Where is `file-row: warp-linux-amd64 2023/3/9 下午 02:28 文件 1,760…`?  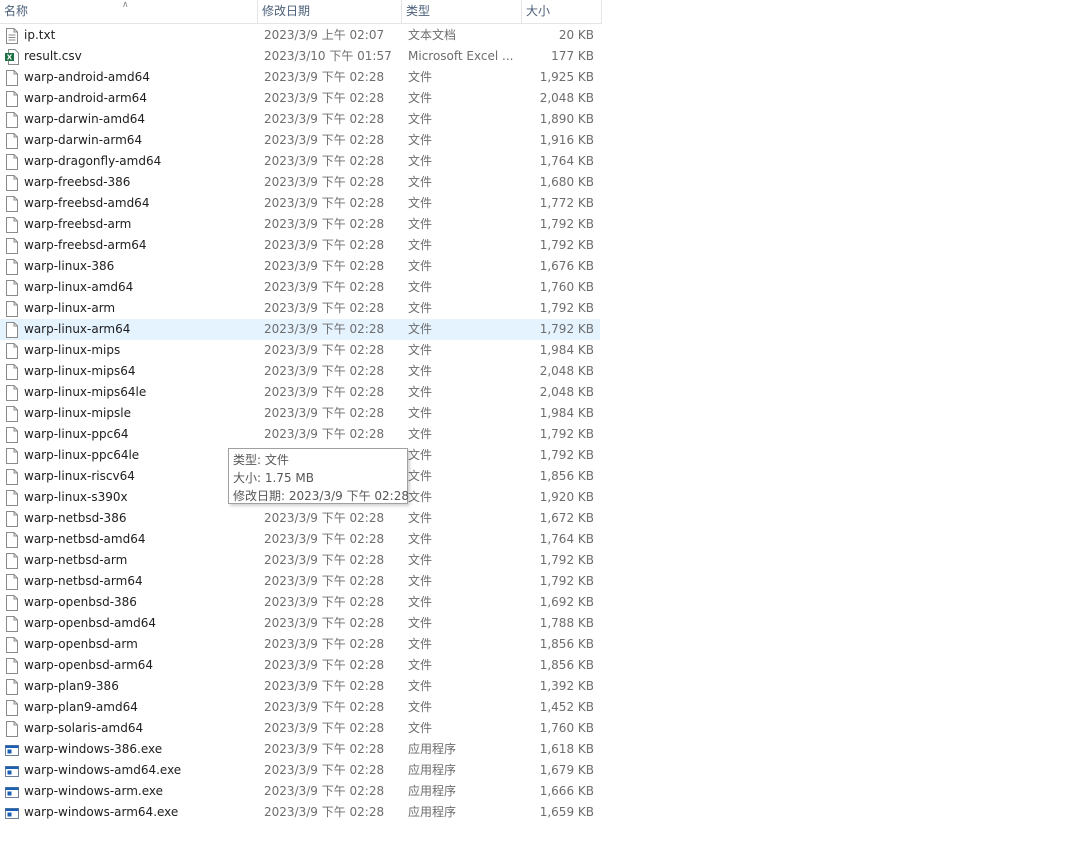
file-row: warp-linux-amd64 2023/3/9 下午 02:28 文件 1,760… is located at coordinates (300, 287).